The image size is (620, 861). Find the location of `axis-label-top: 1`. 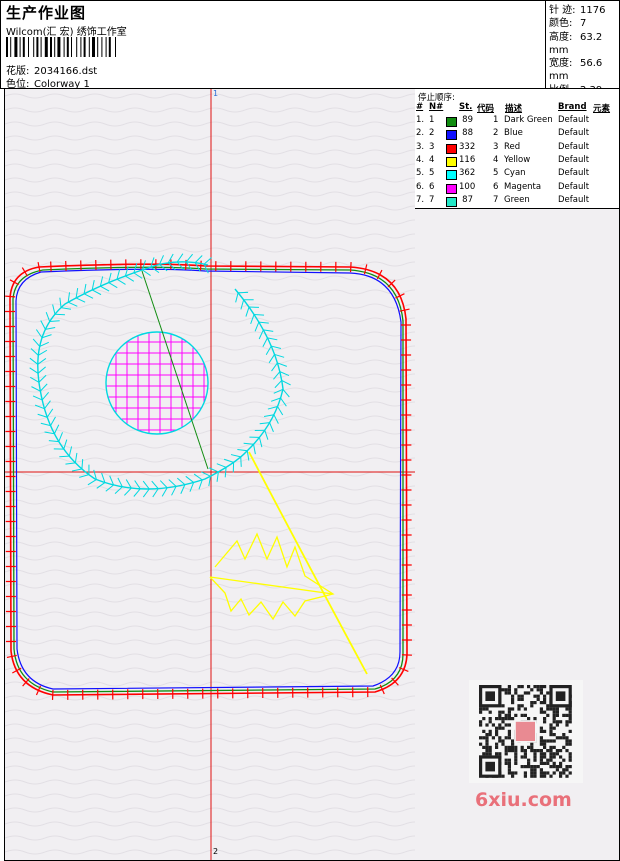

axis-label-top: 1 is located at coordinates (216, 93).